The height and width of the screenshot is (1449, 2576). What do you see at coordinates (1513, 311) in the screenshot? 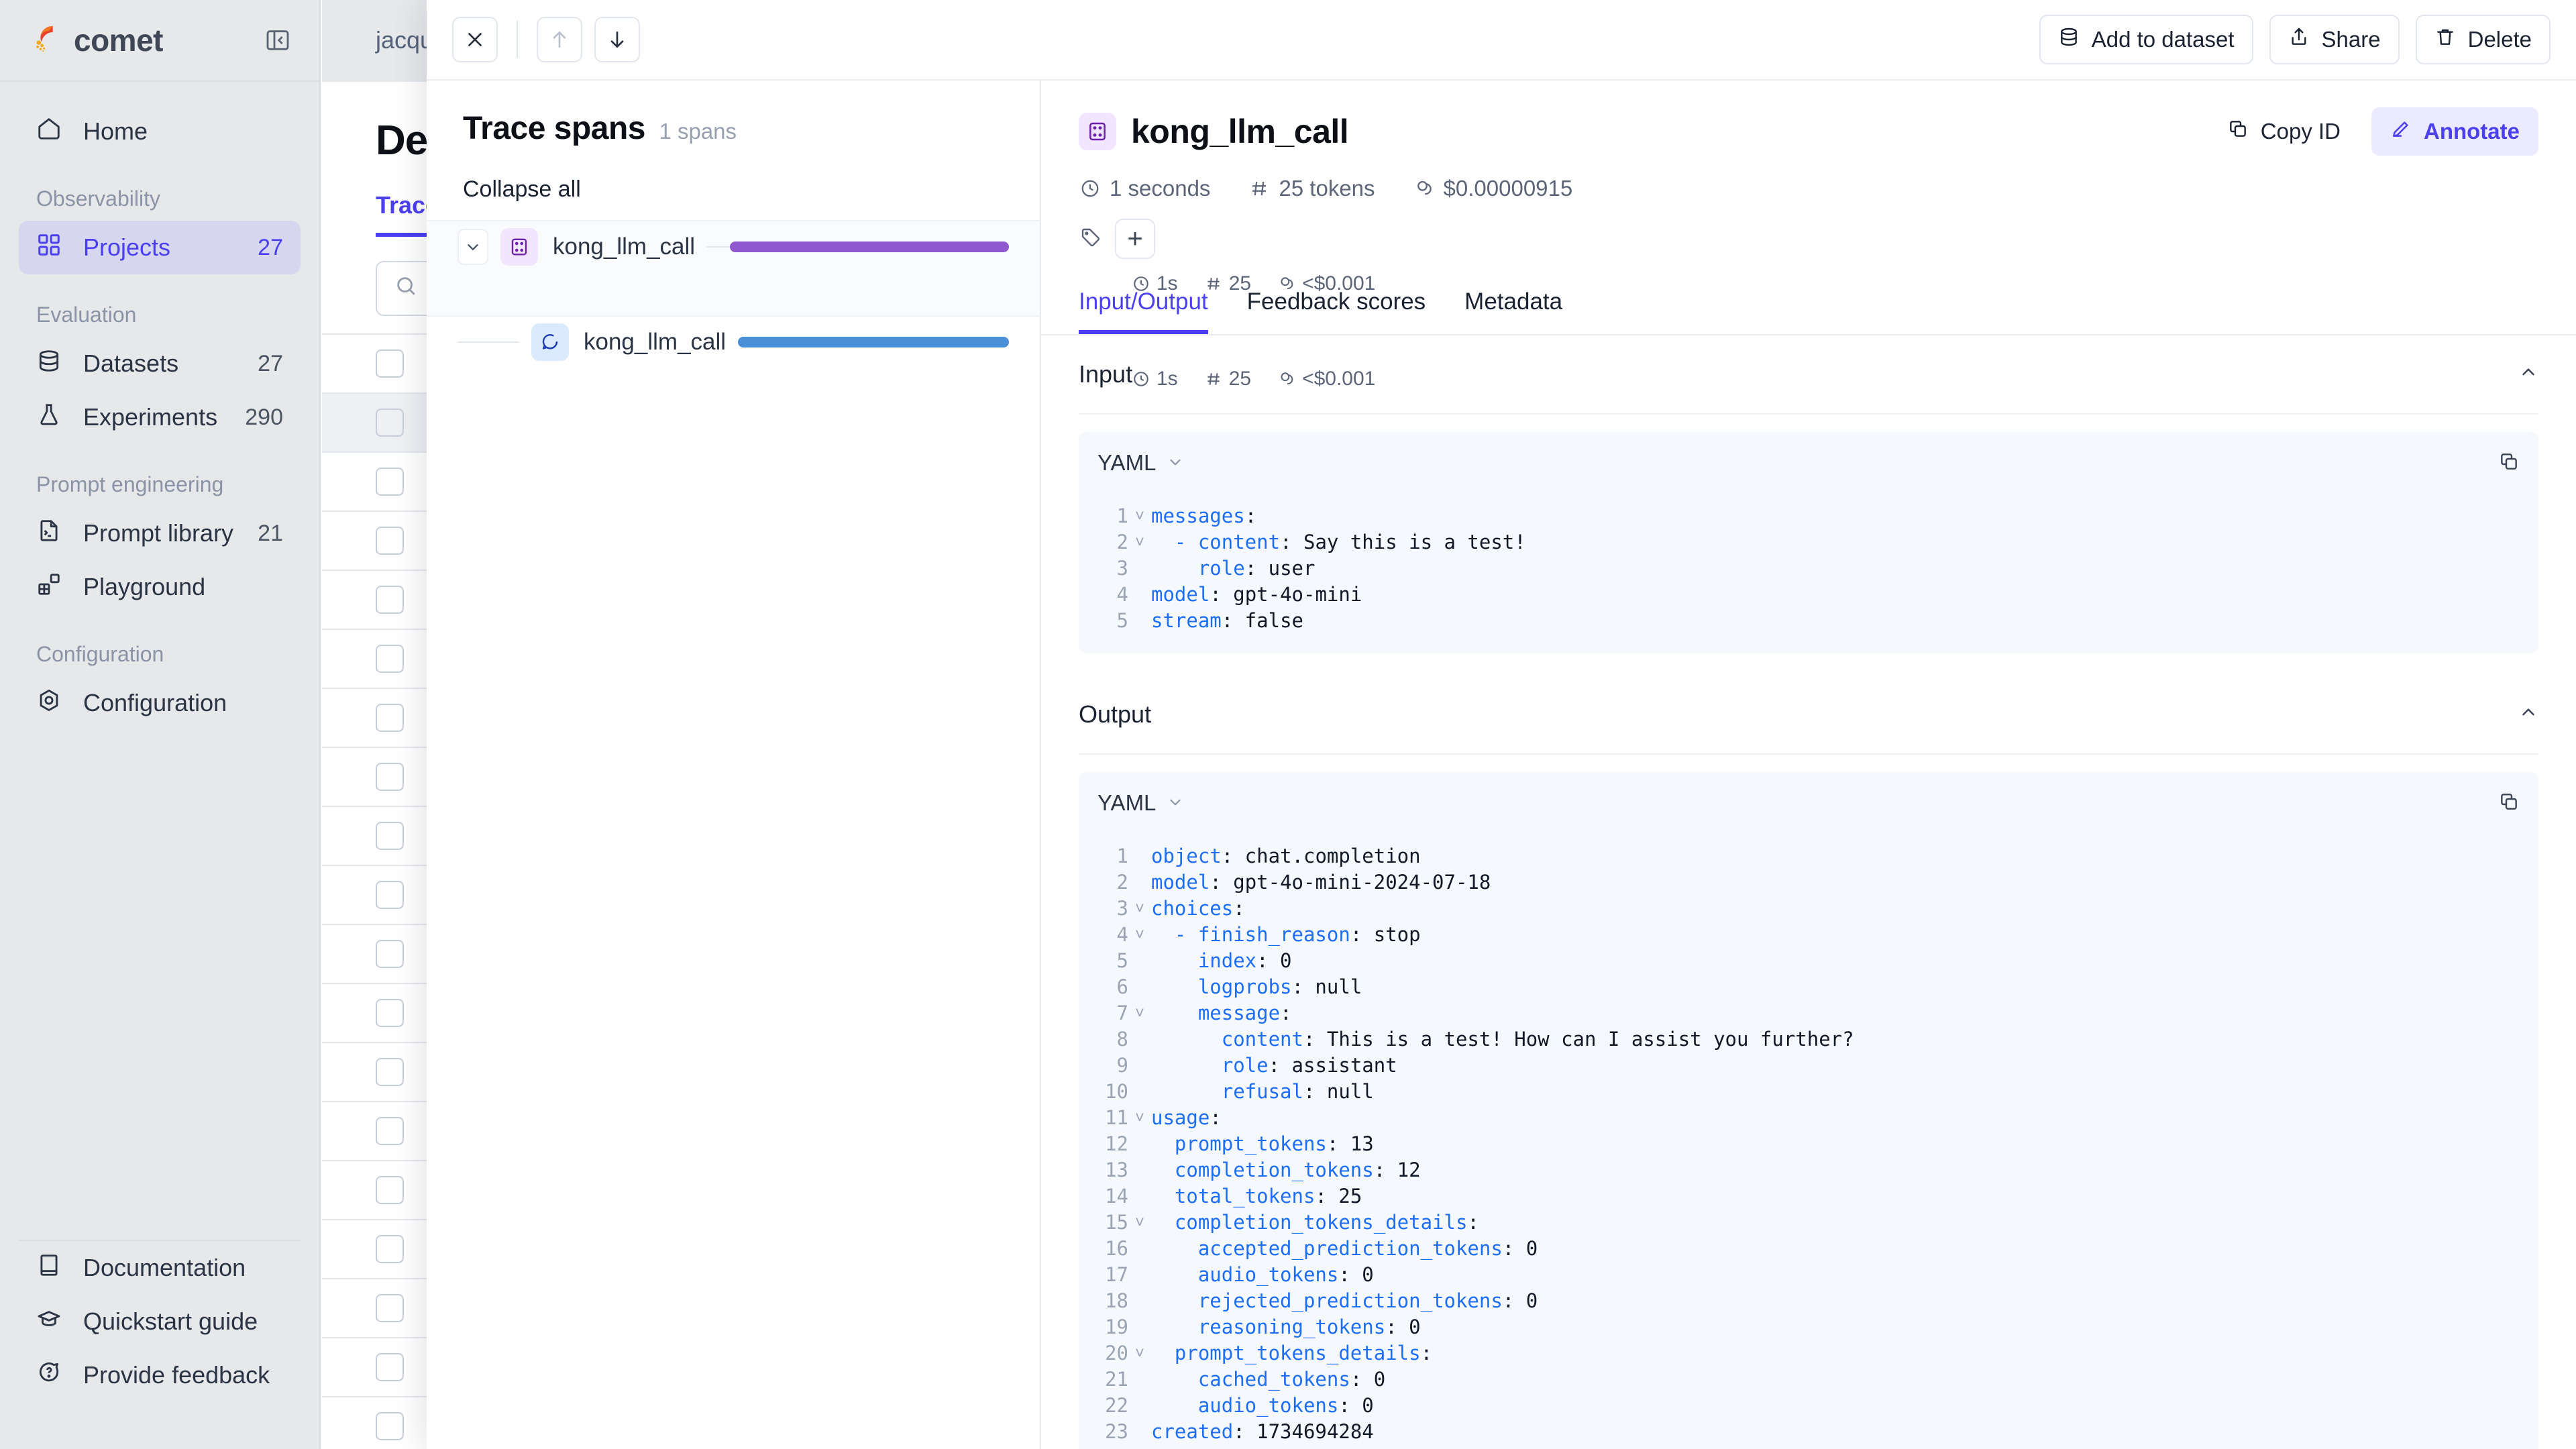
I see `tab-metadata: Metadata` at bounding box center [1513, 311].